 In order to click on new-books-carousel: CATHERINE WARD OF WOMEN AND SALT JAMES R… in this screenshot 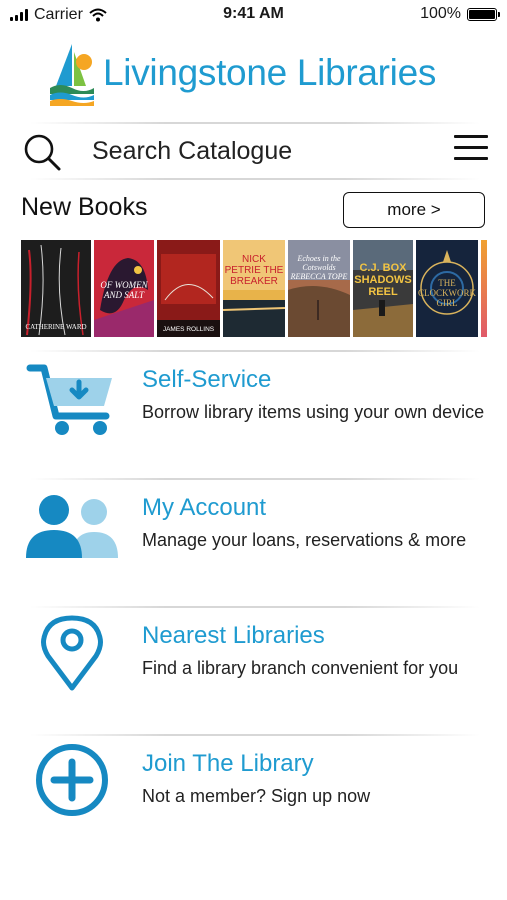, I will do `click(254, 288)`.